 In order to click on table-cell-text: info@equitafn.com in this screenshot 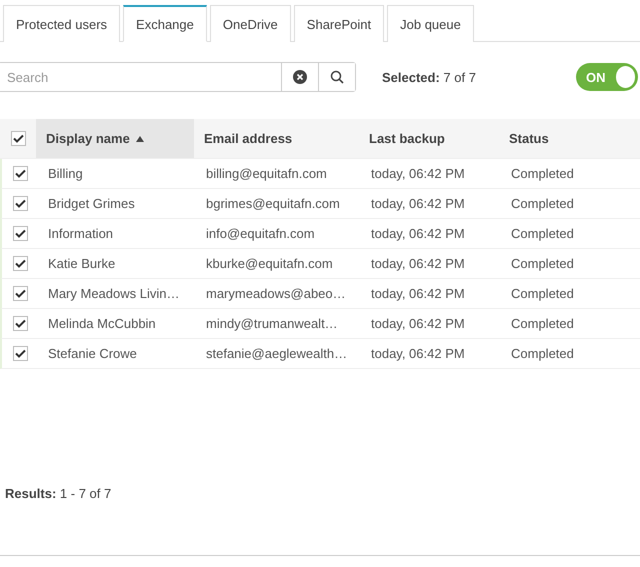, I will do `click(260, 234)`.